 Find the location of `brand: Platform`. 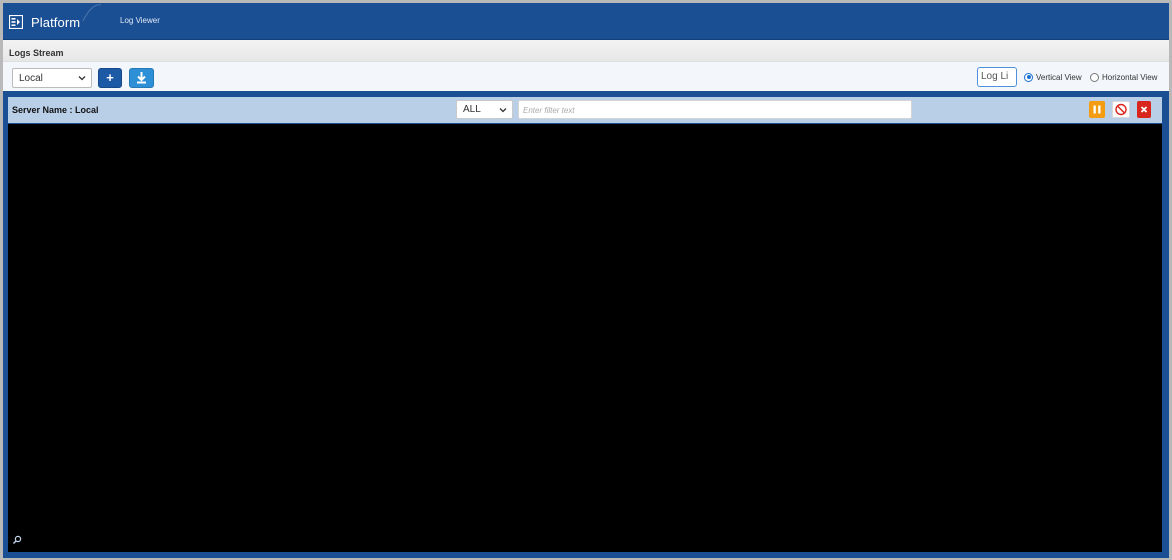

brand: Platform is located at coordinates (44, 22).